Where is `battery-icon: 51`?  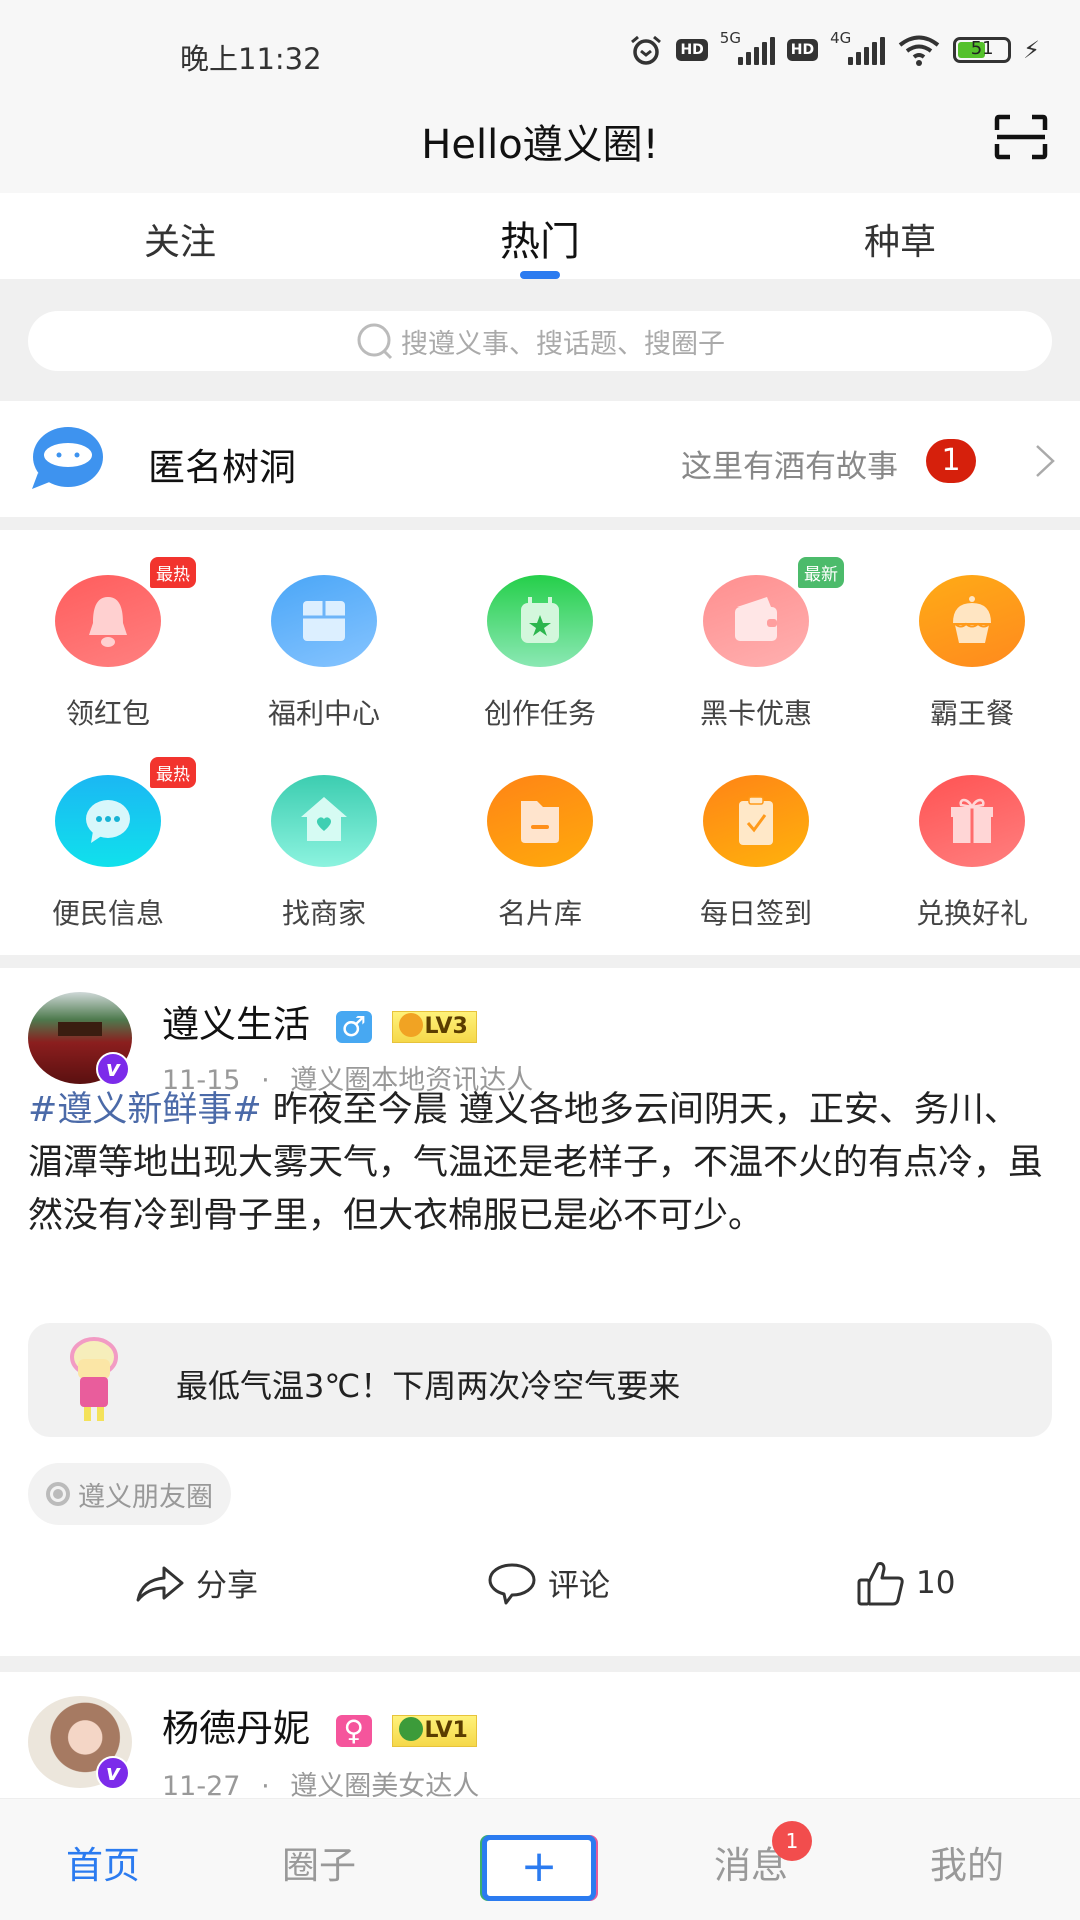 battery-icon: 51 is located at coordinates (982, 50).